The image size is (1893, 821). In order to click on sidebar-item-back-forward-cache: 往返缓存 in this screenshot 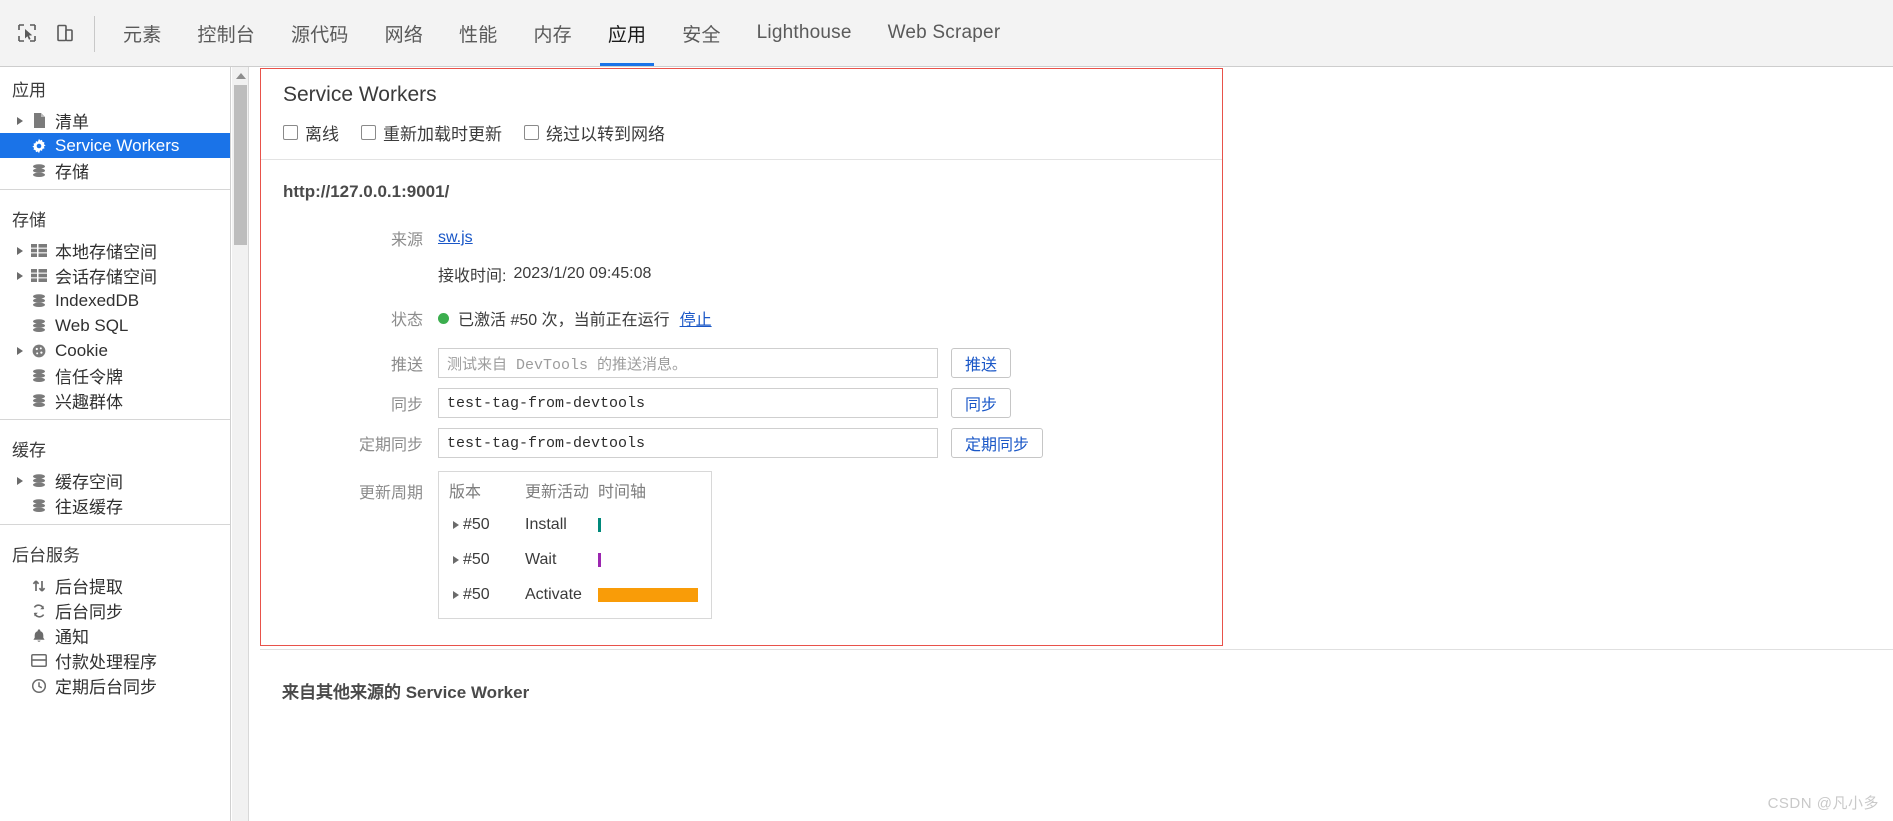, I will do `click(115, 505)`.